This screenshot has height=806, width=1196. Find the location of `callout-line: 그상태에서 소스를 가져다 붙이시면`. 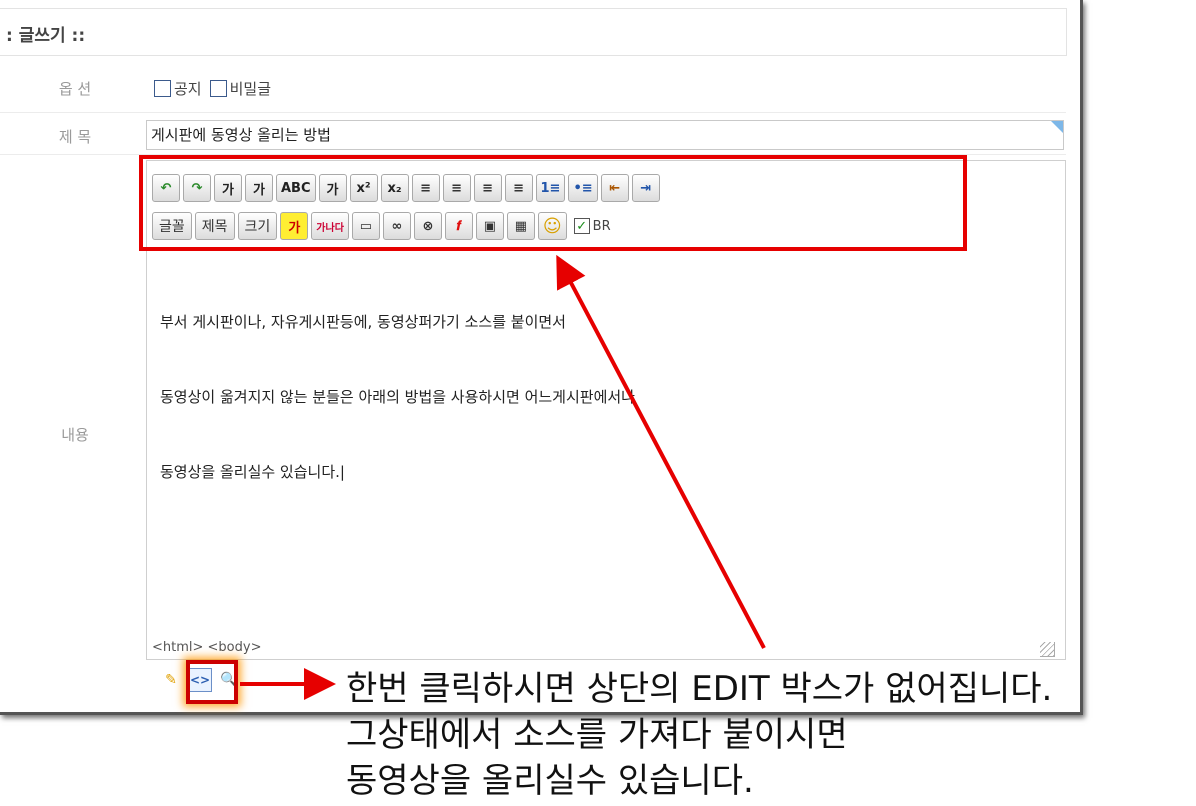

callout-line: 그상태에서 소스를 가져다 붙이시면 is located at coordinates (597, 735).